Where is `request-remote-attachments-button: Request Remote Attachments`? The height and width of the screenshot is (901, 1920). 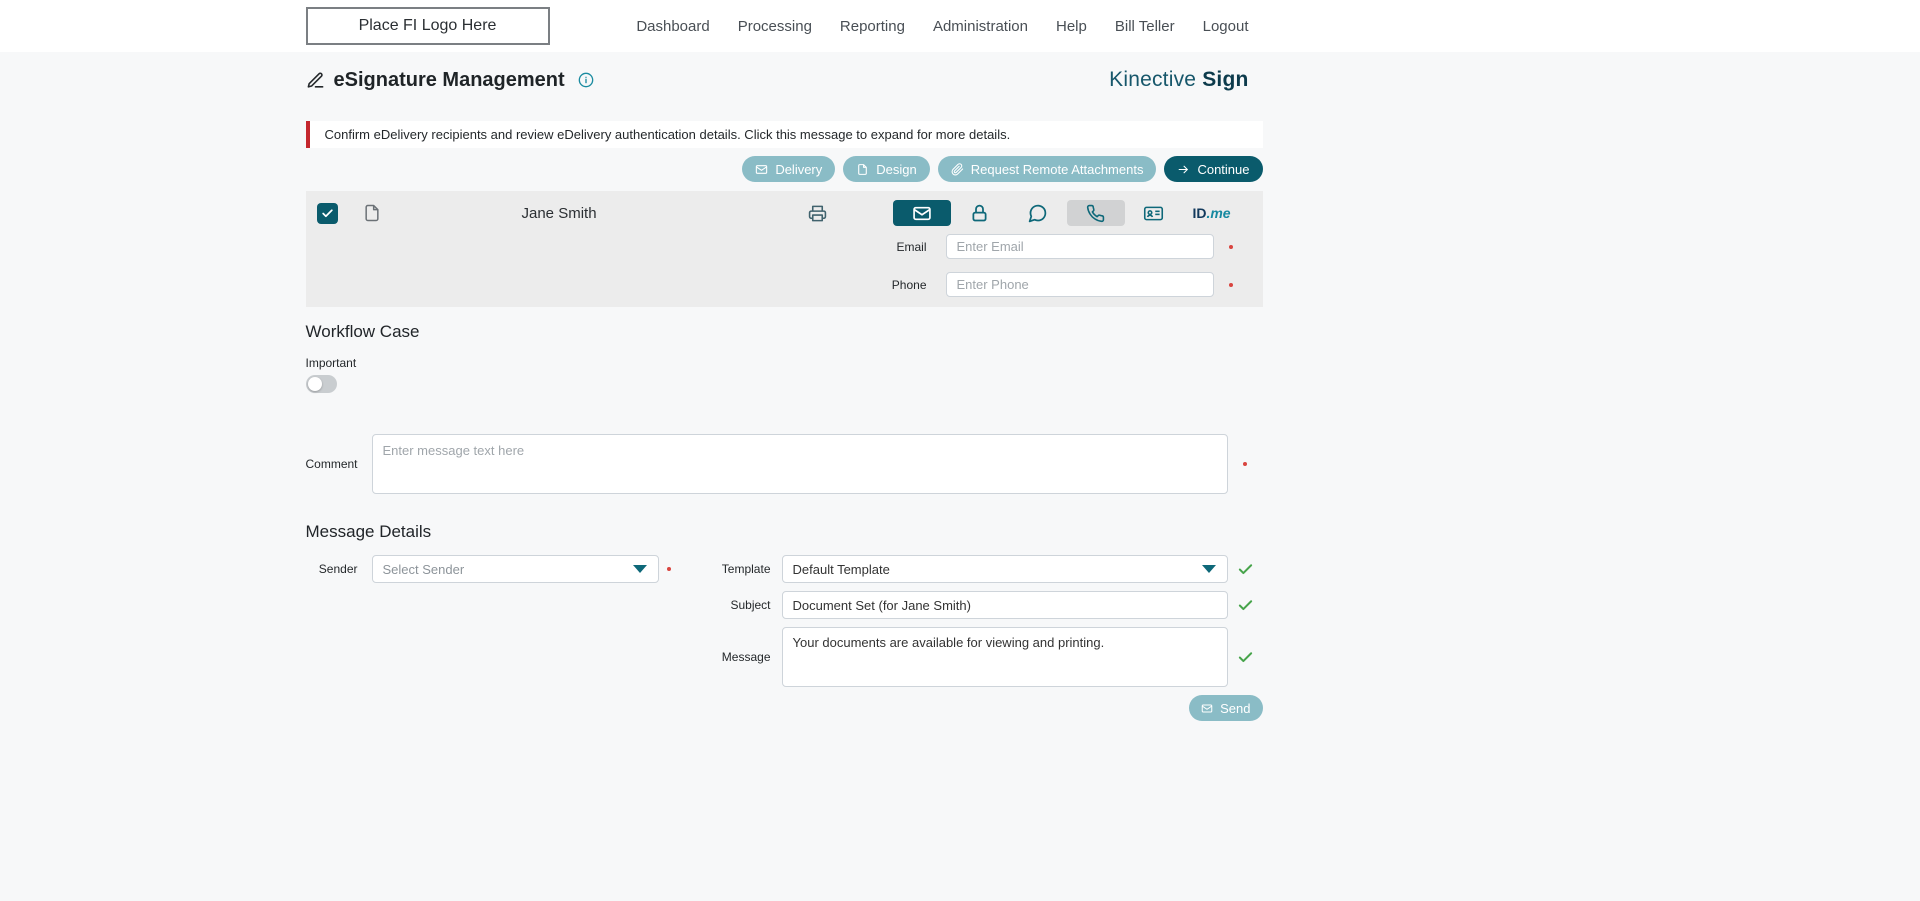 request-remote-attachments-button: Request Remote Attachments is located at coordinates (1047, 169).